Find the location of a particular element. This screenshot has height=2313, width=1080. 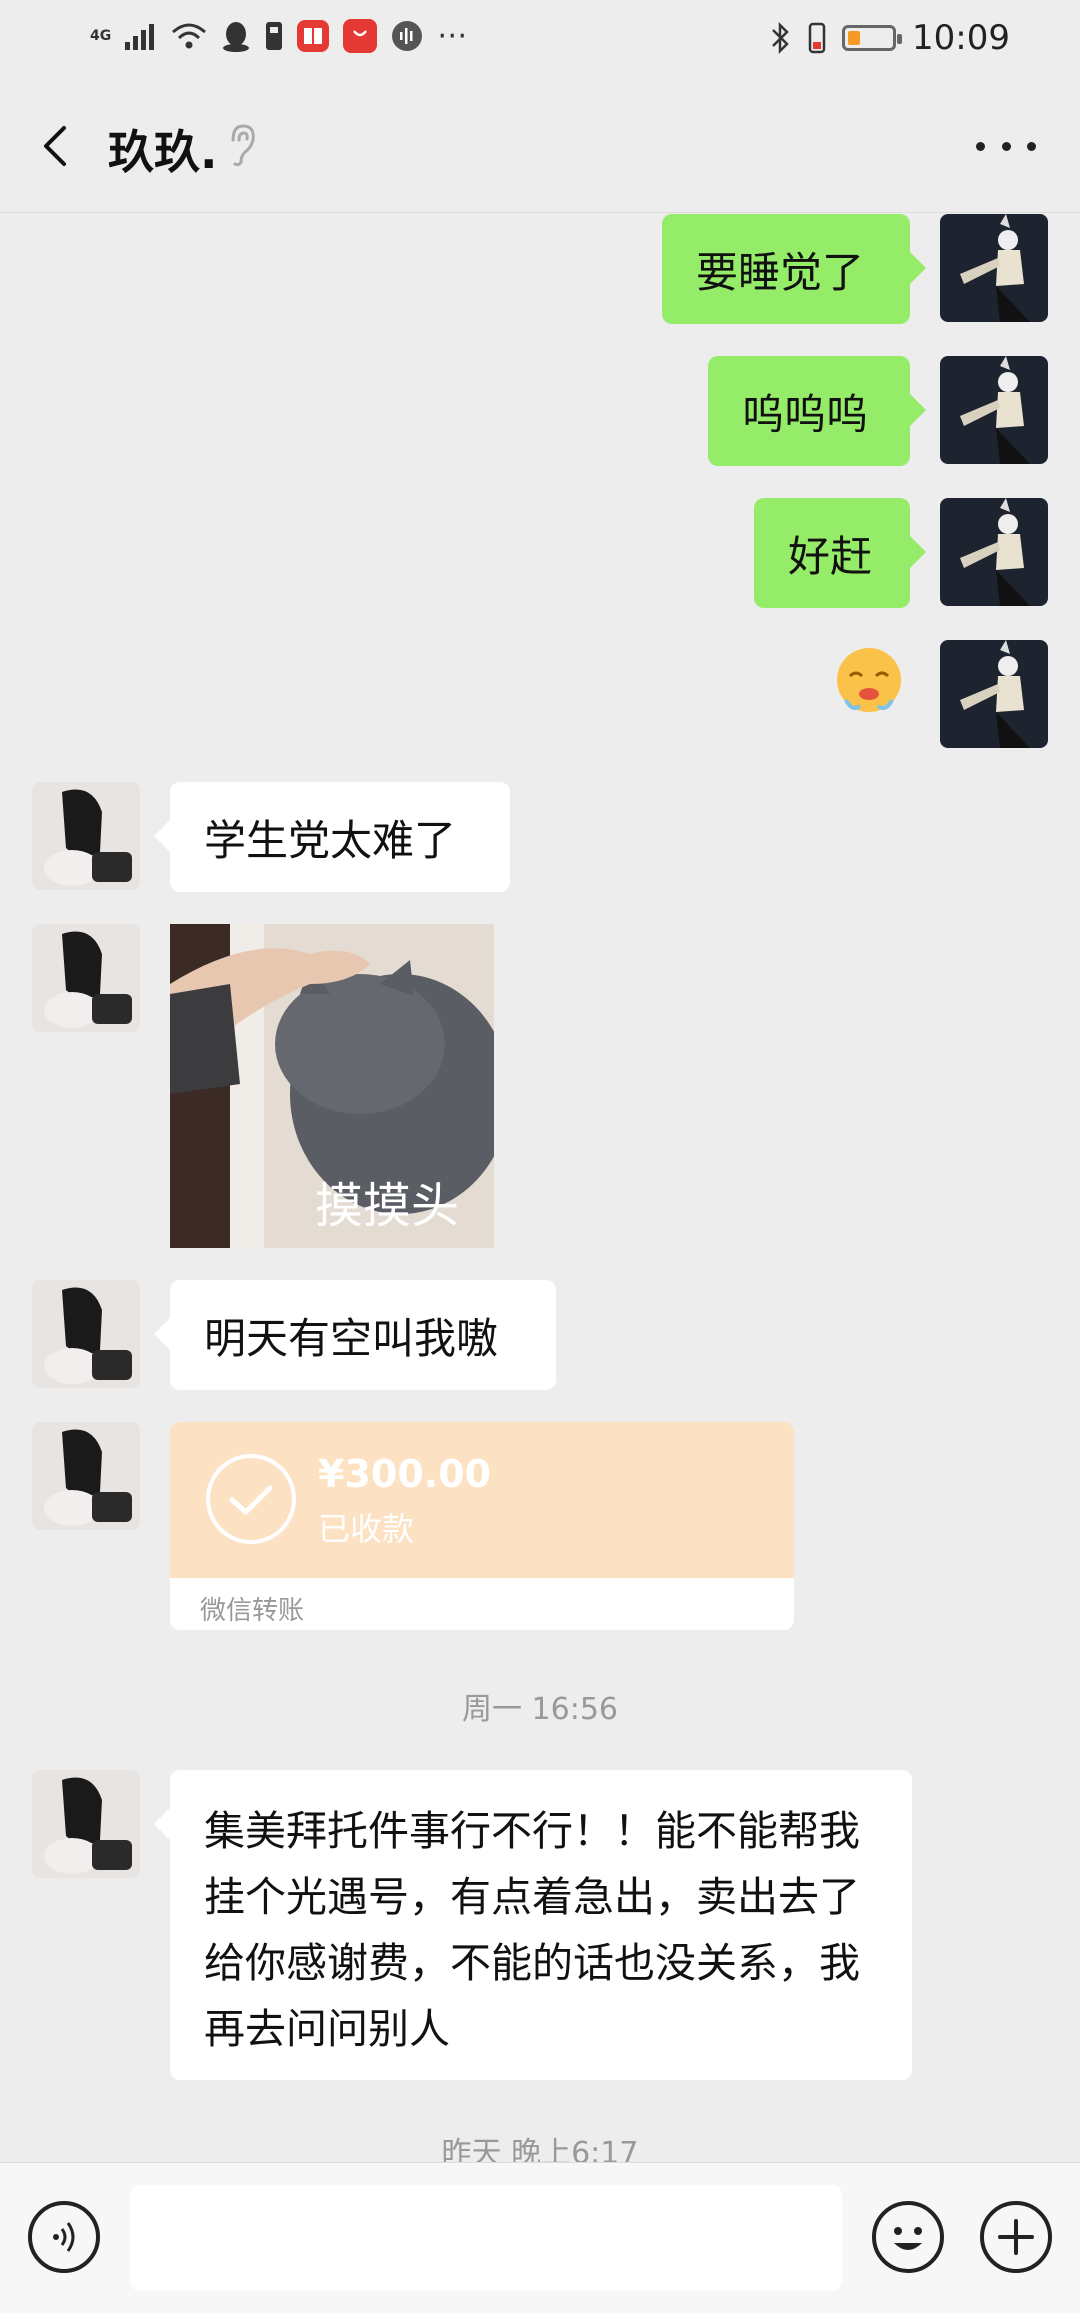

battery-icon is located at coordinates (872, 38).